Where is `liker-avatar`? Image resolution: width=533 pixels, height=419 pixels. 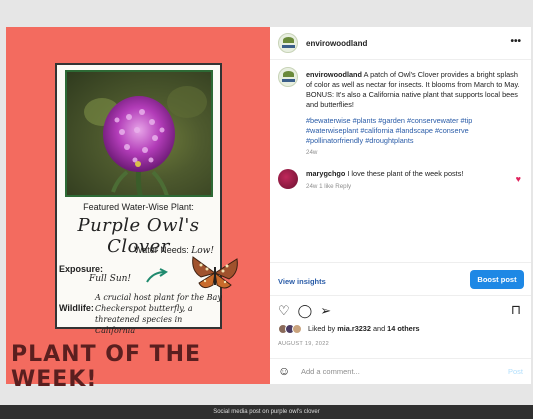 liker-avatar is located at coordinates (297, 329).